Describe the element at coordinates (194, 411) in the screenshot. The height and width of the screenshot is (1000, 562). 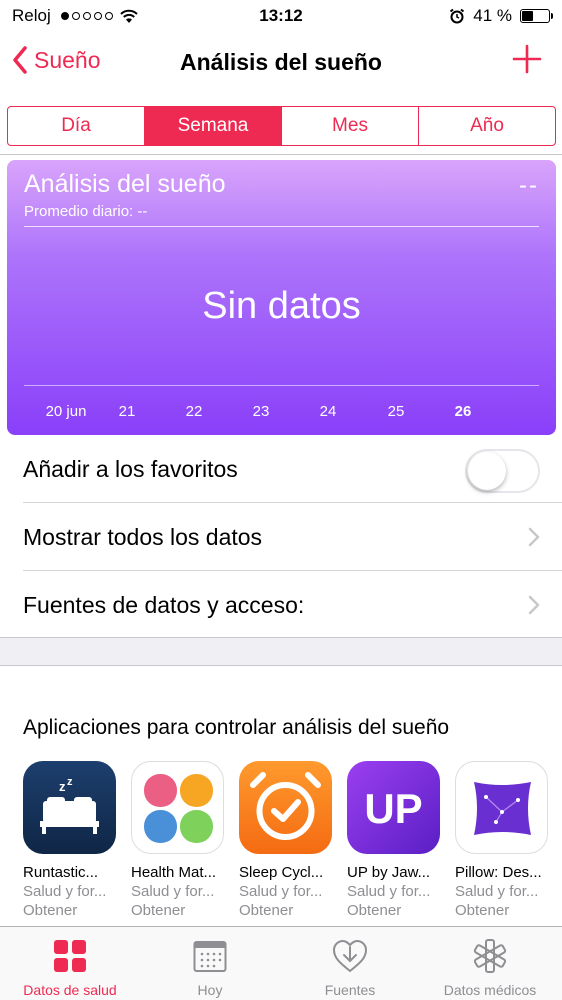
I see `x-tick: 22` at that location.